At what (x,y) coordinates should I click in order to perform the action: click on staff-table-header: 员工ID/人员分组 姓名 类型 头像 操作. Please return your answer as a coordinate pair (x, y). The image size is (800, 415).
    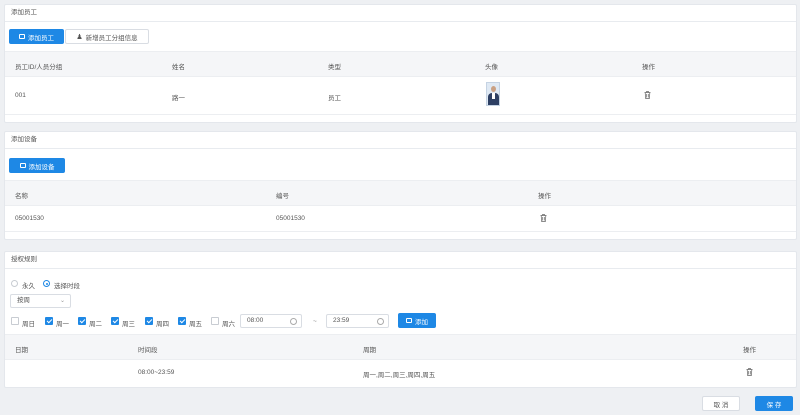
    Looking at the image, I should click on (400, 64).